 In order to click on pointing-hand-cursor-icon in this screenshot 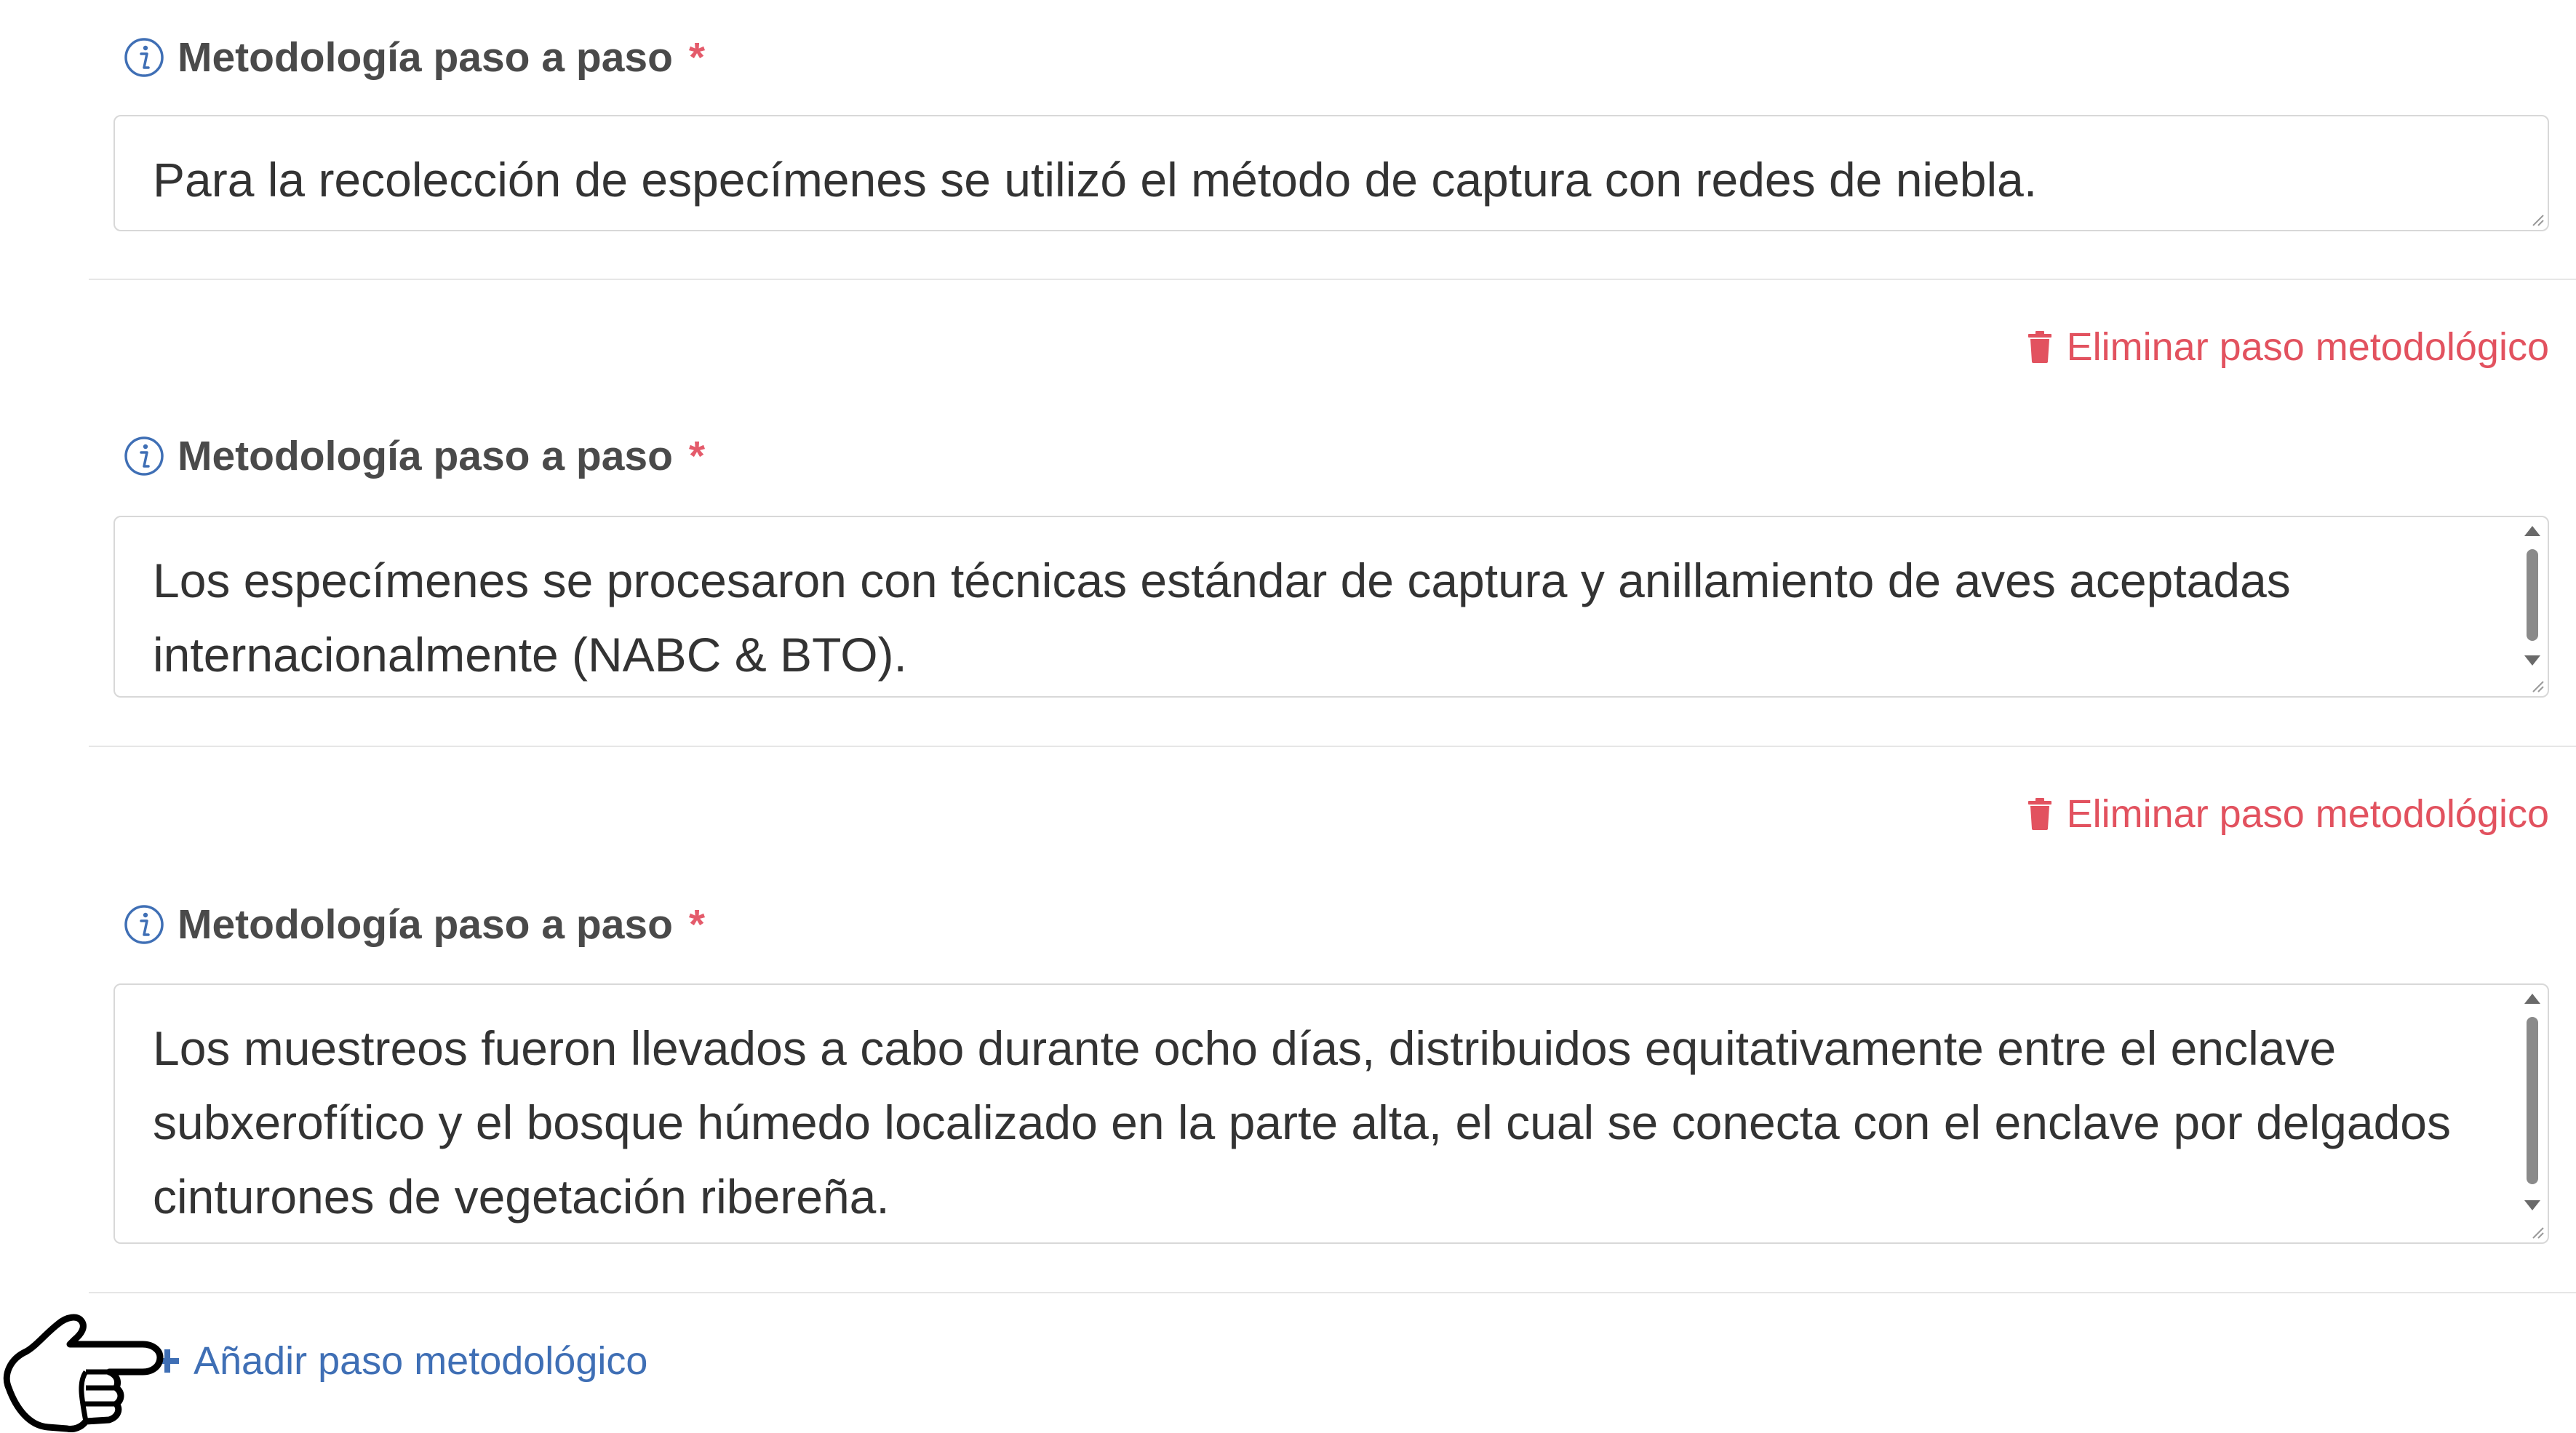, I will do `click(83, 1373)`.